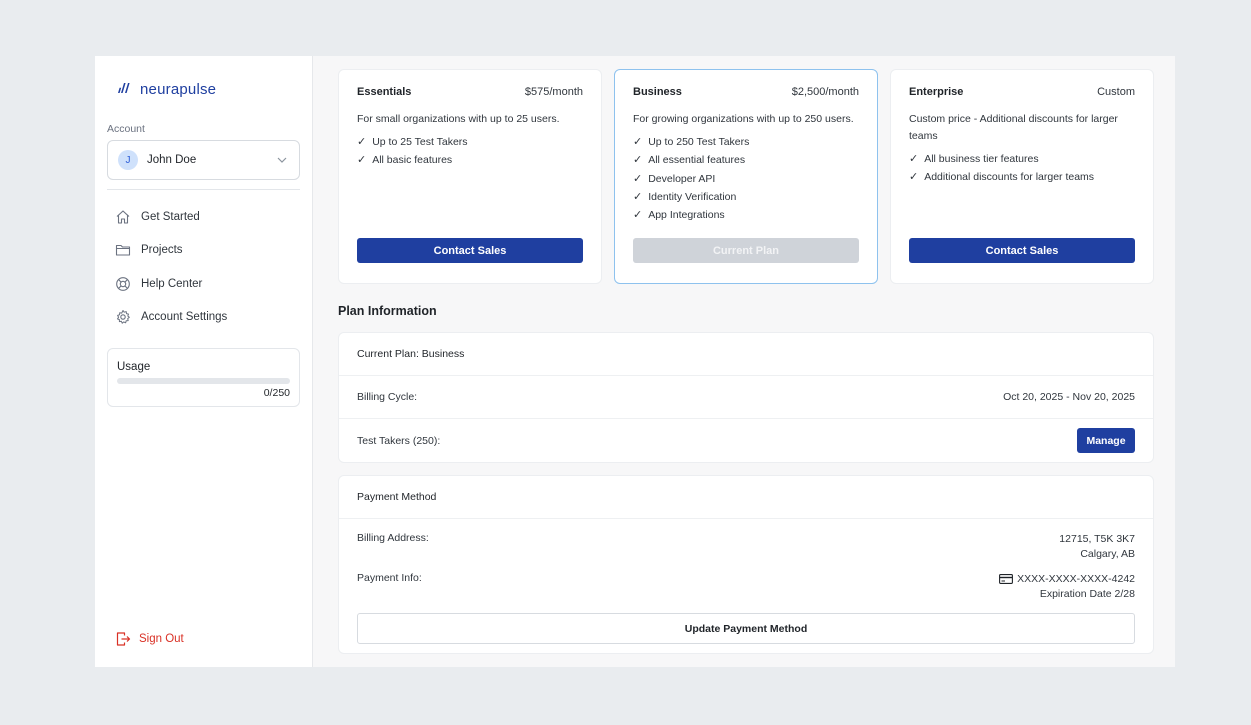 This screenshot has width=1251, height=725. Describe the element at coordinates (1107, 554) in the screenshot. I see `billing-address-line2: Calgary, AB` at that location.